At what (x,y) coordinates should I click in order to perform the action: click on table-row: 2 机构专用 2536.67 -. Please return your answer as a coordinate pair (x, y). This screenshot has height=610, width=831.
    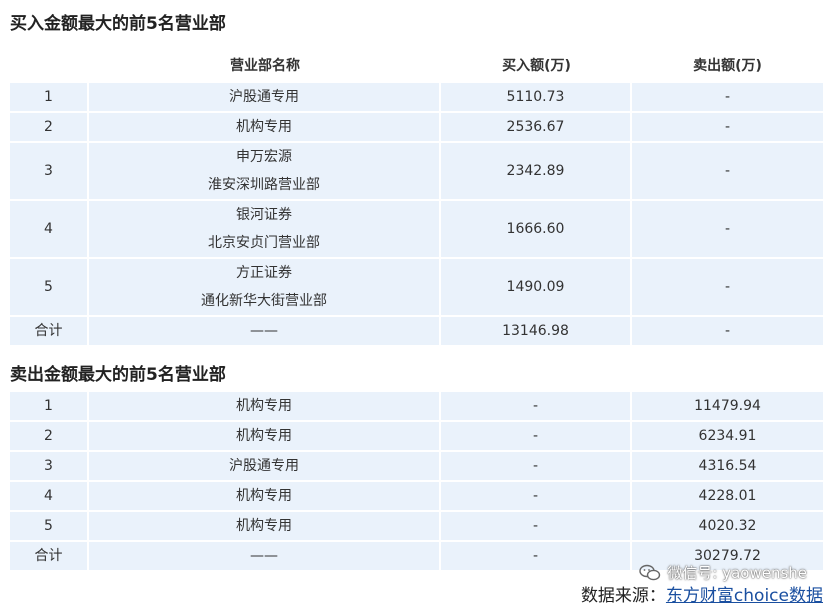
    Looking at the image, I should click on (416, 128).